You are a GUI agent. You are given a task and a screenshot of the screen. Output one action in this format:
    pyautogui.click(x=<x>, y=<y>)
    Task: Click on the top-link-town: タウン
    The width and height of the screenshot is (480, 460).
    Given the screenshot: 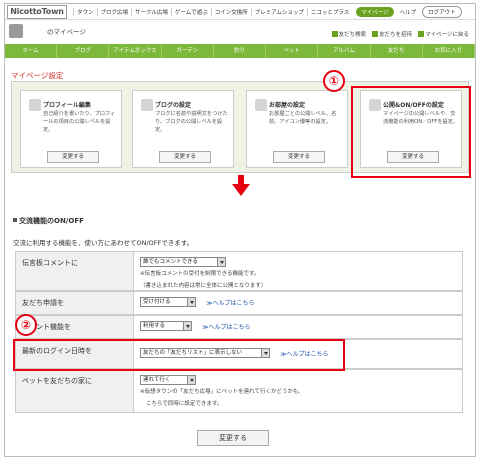 What is the action you would take?
    pyautogui.click(x=85, y=11)
    